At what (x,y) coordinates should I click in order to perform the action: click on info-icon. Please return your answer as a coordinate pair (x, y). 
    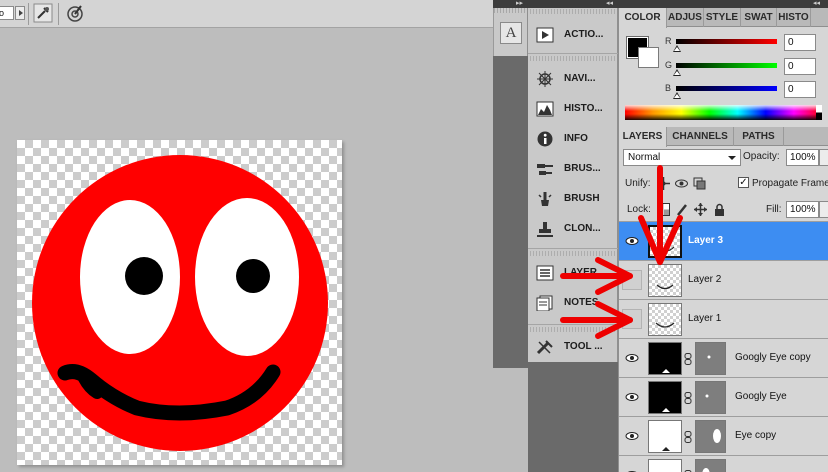
    Looking at the image, I should click on (545, 139).